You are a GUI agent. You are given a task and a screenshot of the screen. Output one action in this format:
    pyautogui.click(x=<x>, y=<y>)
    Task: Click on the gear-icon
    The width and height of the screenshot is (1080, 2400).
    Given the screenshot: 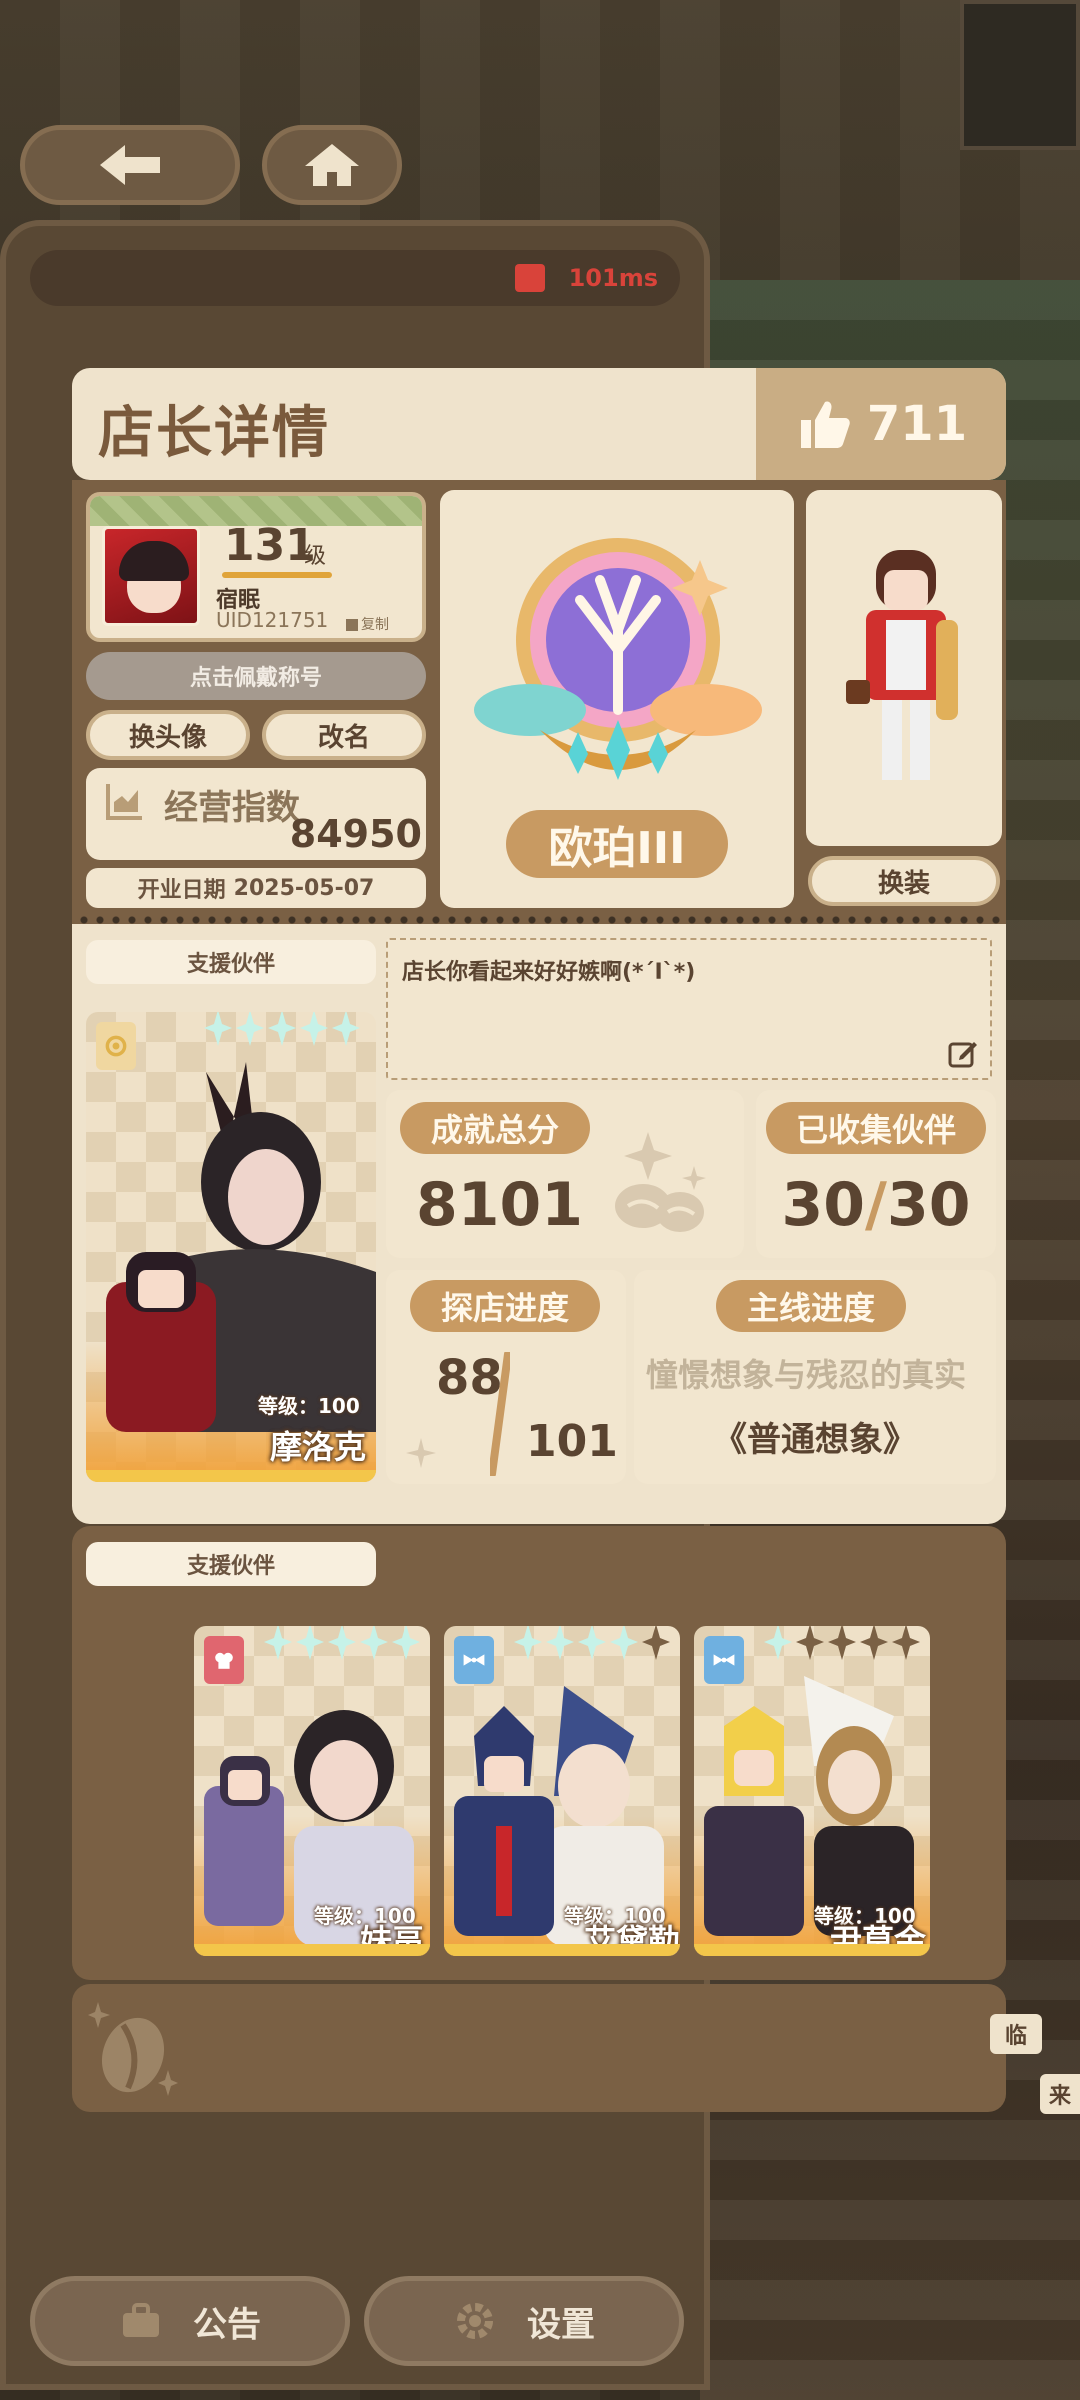 What is the action you would take?
    pyautogui.click(x=475, y=2321)
    